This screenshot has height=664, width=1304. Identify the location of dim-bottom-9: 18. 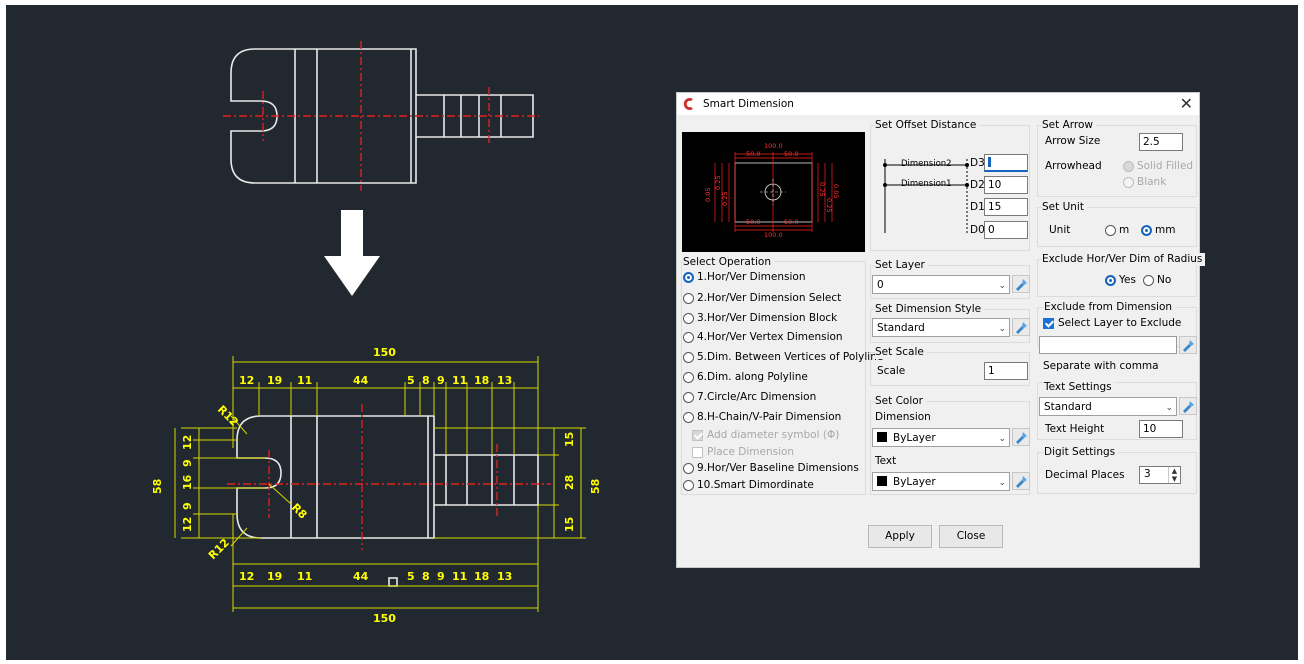
(481, 576).